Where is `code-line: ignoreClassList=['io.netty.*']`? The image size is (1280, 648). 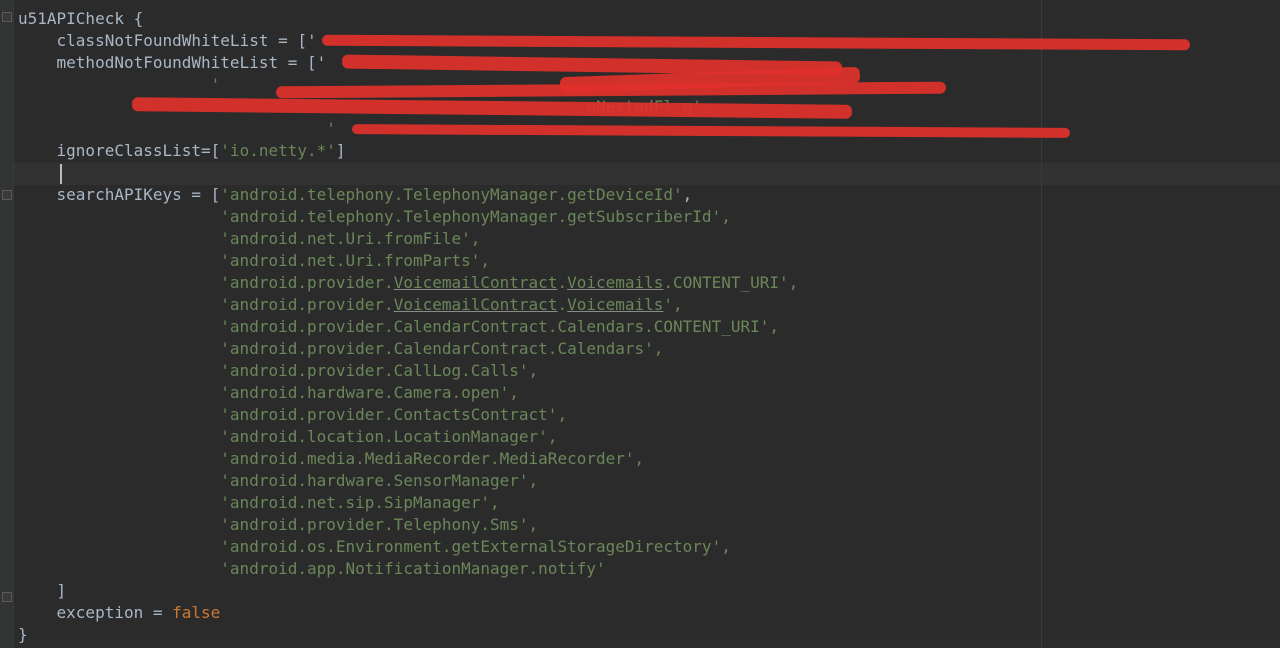
code-line: ignoreClassList=['io.netty.*'] is located at coordinates (182, 150).